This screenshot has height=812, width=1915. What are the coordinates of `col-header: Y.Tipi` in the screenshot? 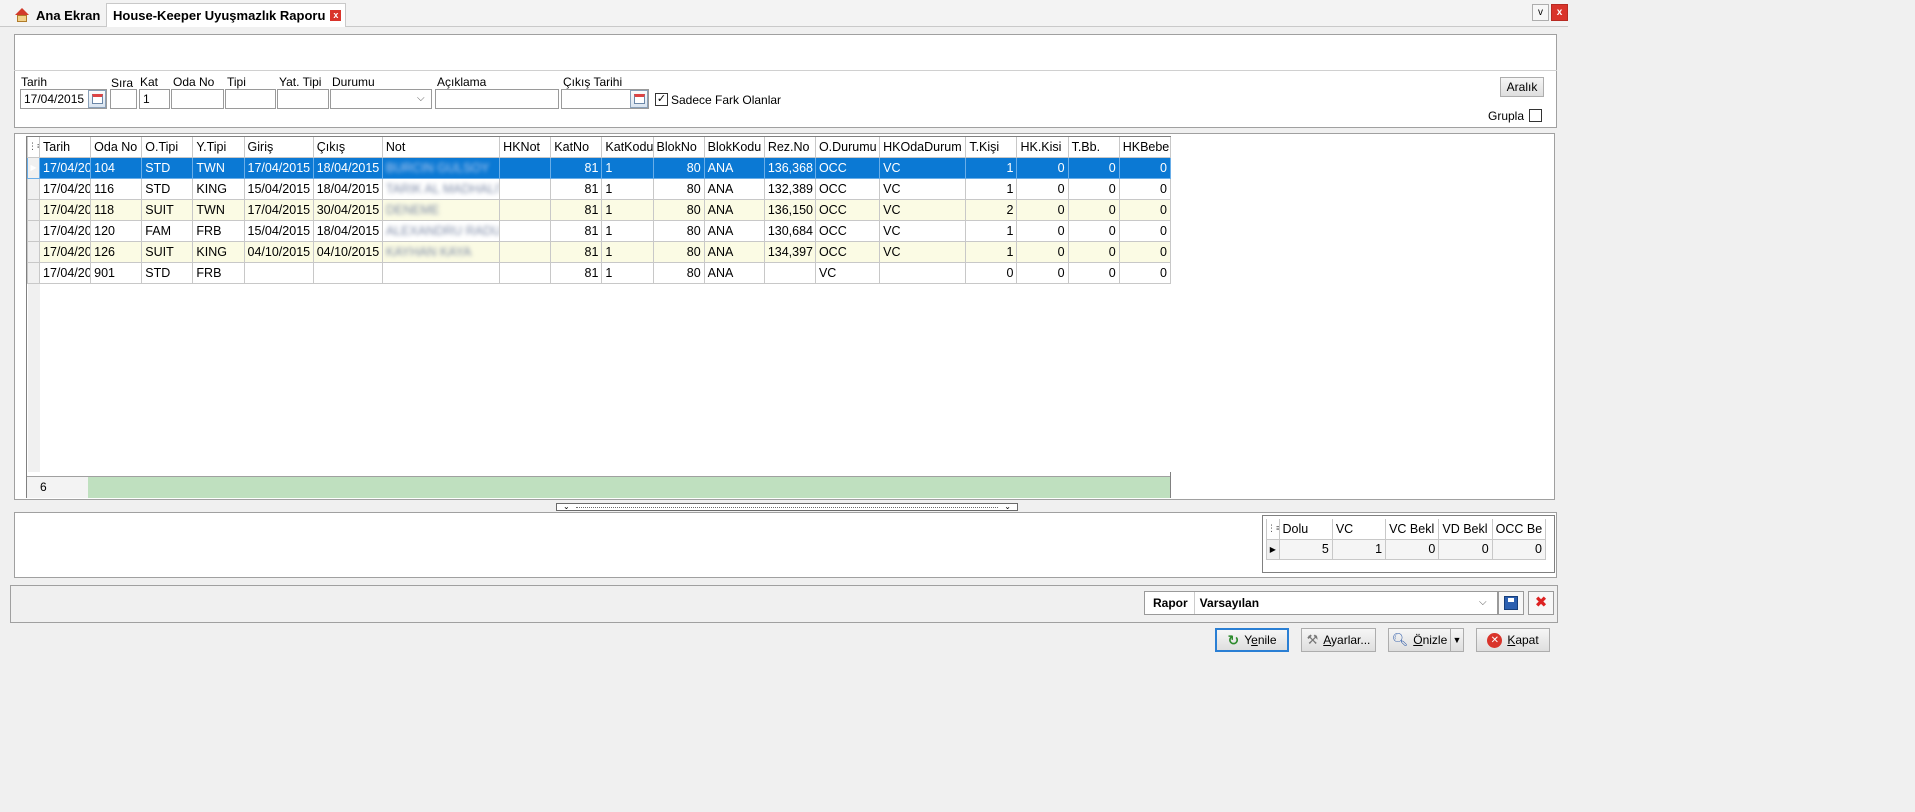 It's located at (218, 147).